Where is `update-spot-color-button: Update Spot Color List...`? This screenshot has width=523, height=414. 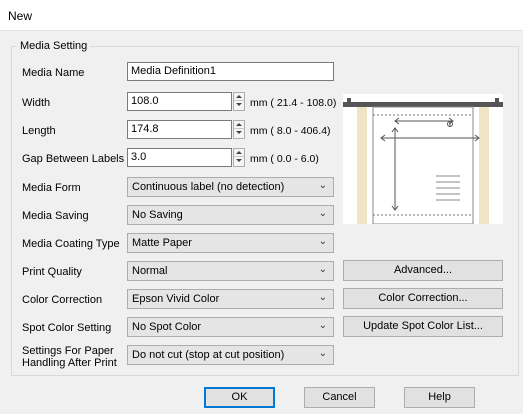 update-spot-color-button: Update Spot Color List... is located at coordinates (423, 326).